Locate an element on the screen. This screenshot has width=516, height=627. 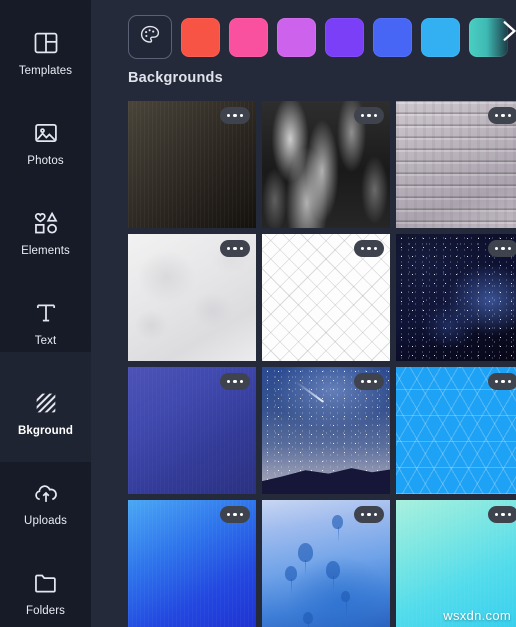
sidebar-item-uploads: Uploads is located at coordinates (45, 503).